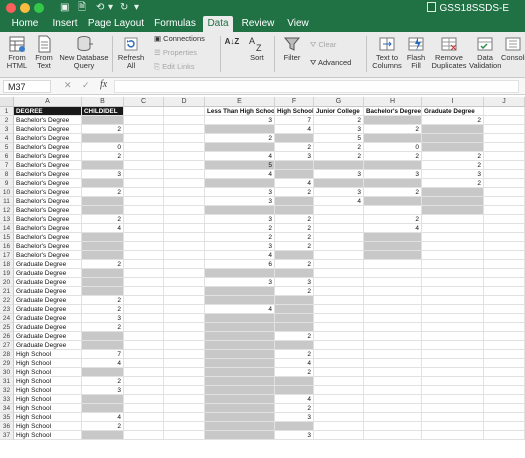 This screenshot has height=458, width=525. I want to click on cell-e27, so click(240, 345).